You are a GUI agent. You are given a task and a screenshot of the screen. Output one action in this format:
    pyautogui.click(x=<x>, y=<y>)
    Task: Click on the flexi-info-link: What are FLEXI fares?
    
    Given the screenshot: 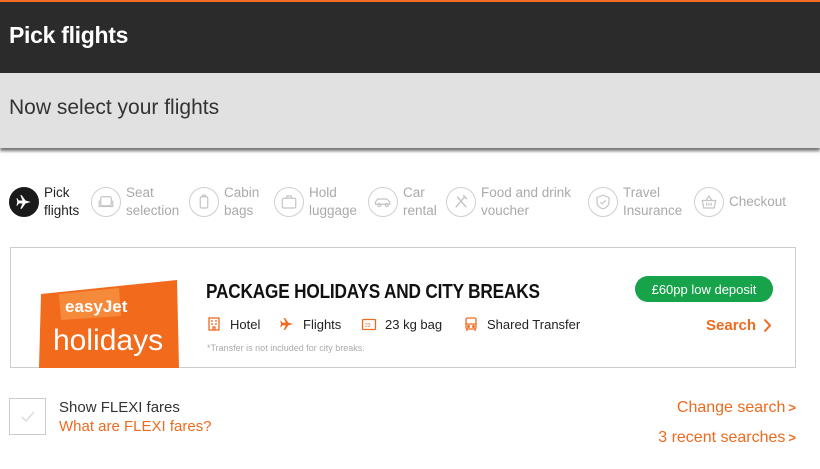 What is the action you would take?
    pyautogui.click(x=135, y=426)
    